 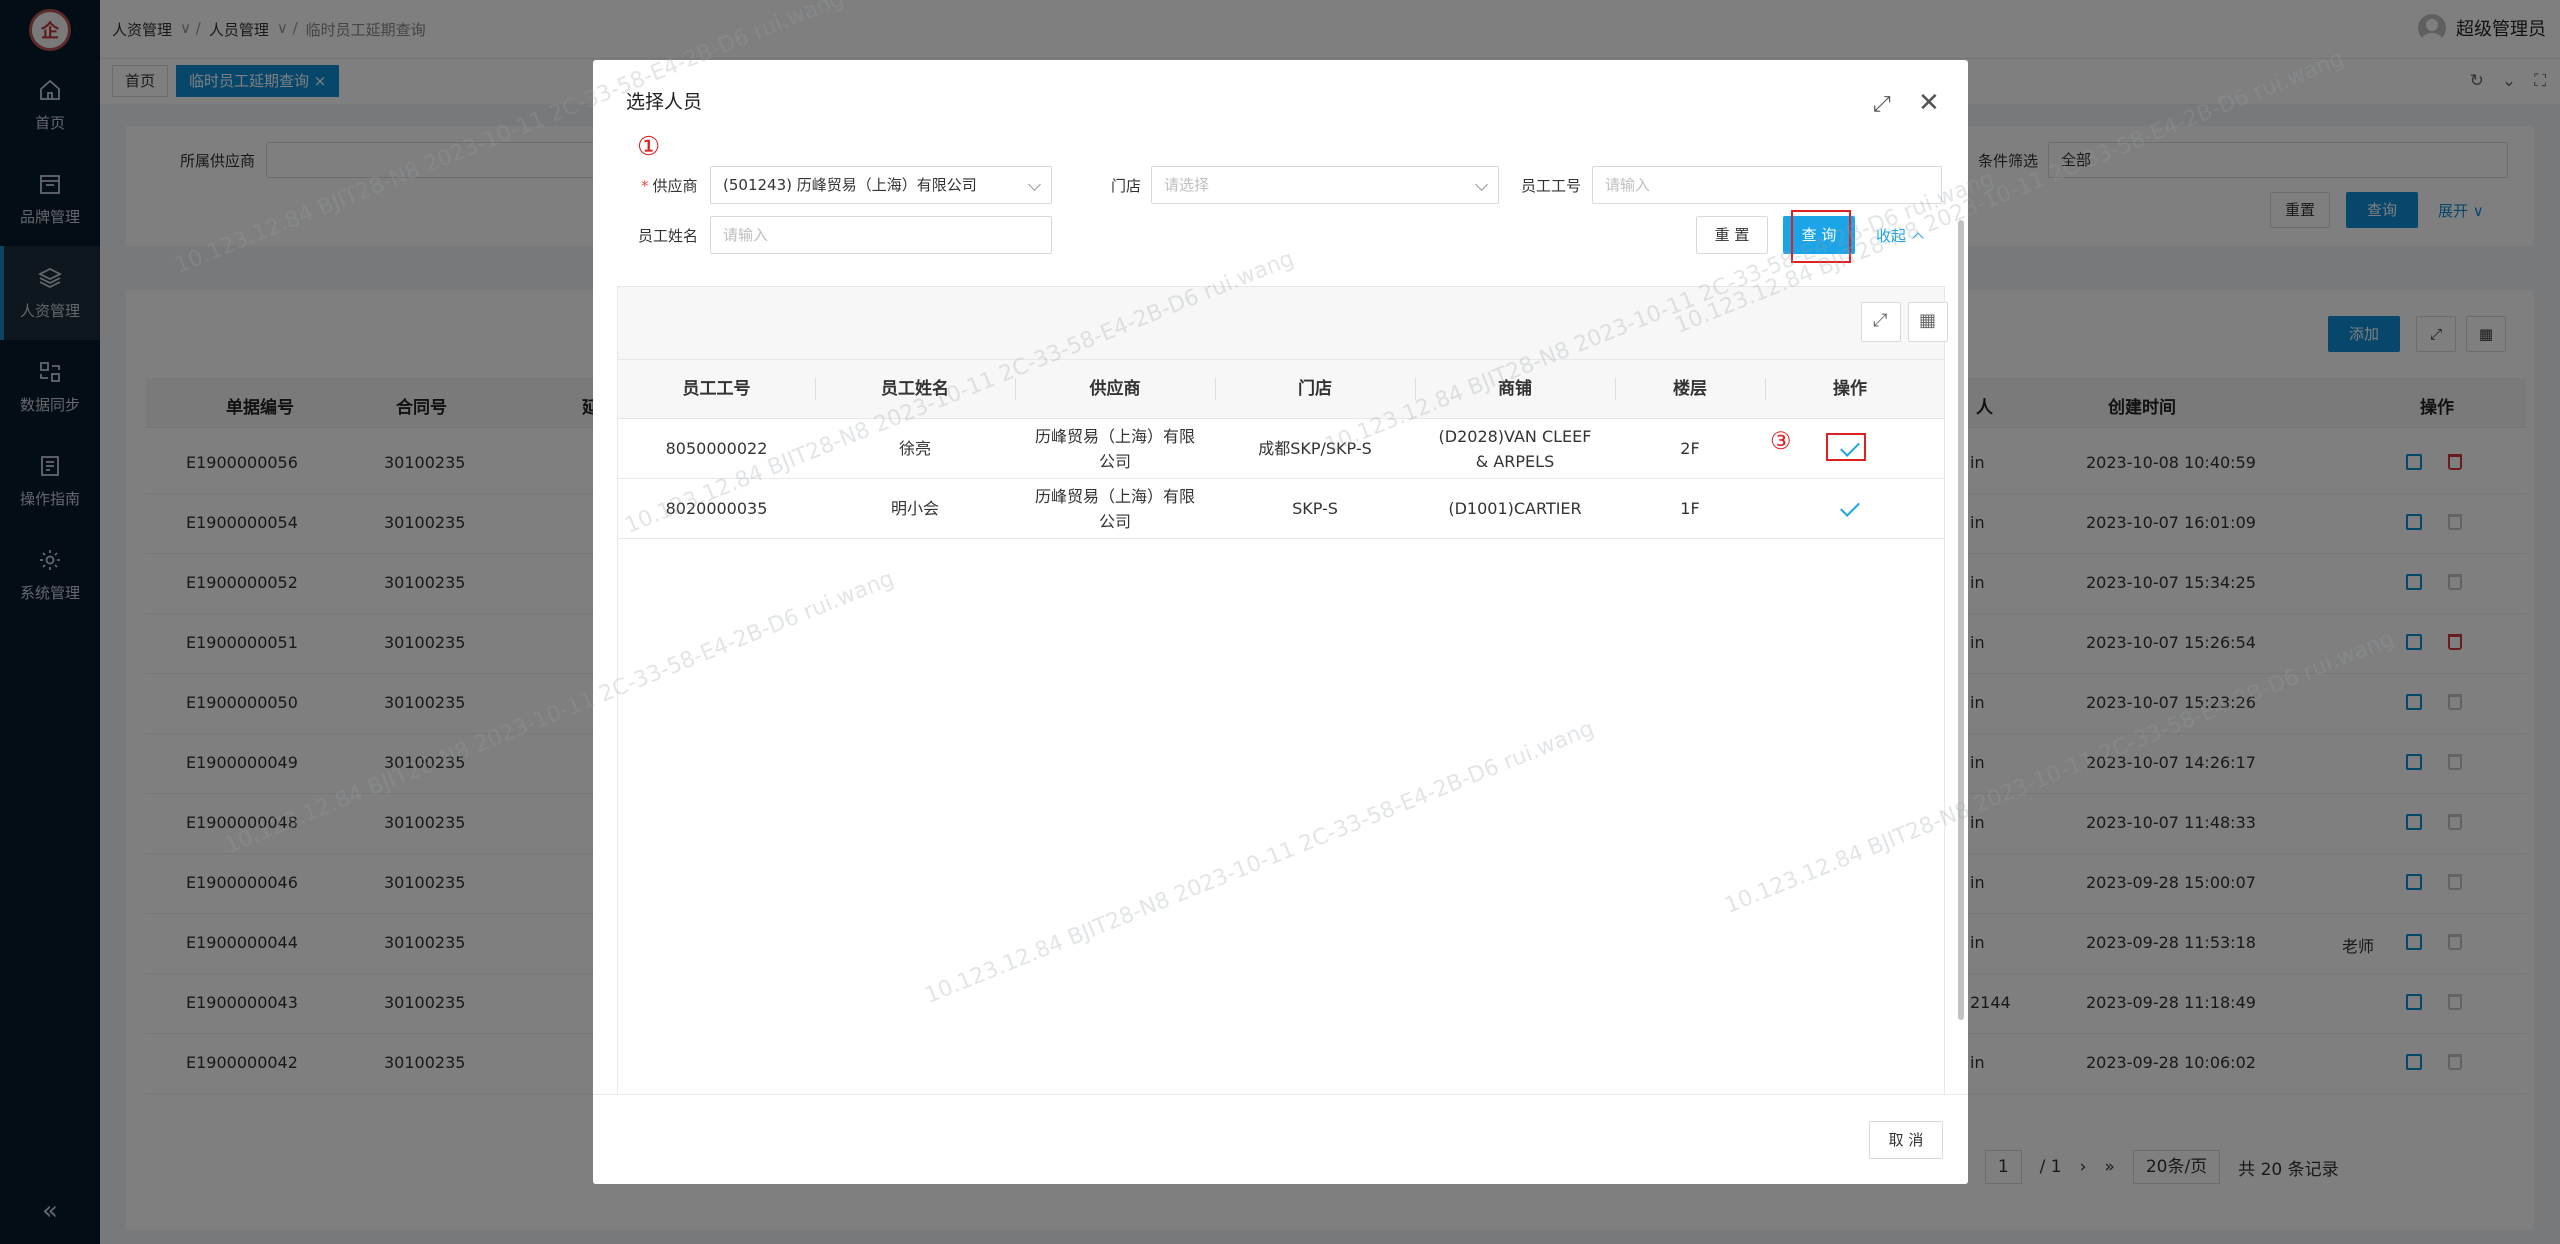 What do you see at coordinates (668, 236) in the screenshot?
I see `employee-name-label: 员工姓名` at bounding box center [668, 236].